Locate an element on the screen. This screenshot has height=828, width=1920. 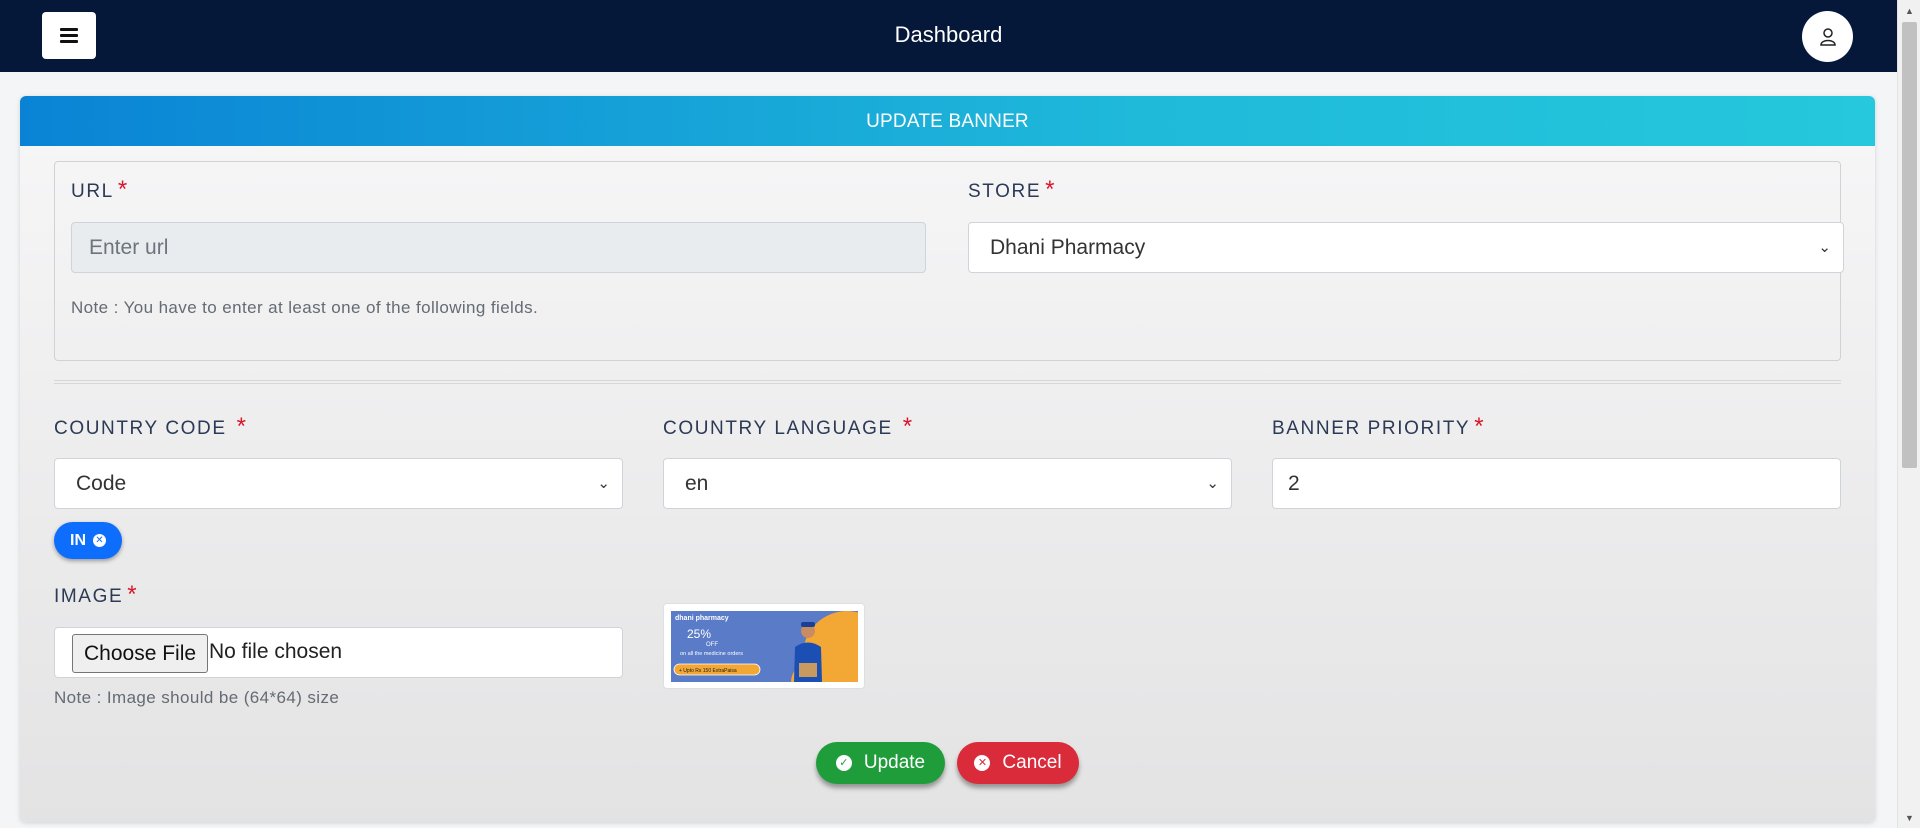
country-language-select: en ⌄ is located at coordinates (947, 483).